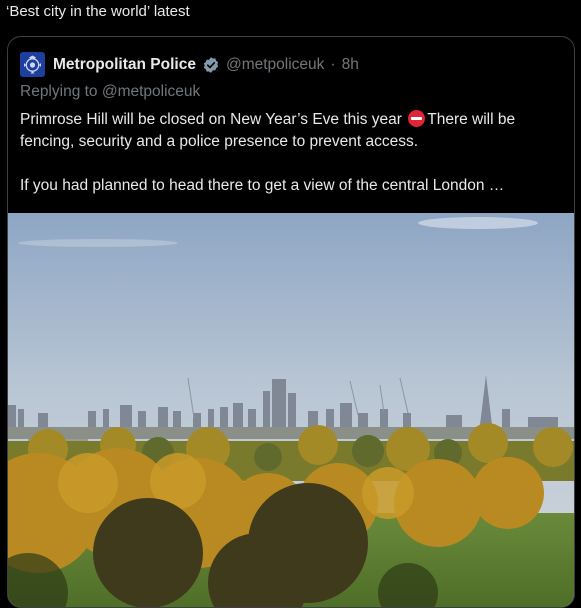 The image size is (581, 608). What do you see at coordinates (211, 65) in the screenshot?
I see `verified-badge-icon` at bounding box center [211, 65].